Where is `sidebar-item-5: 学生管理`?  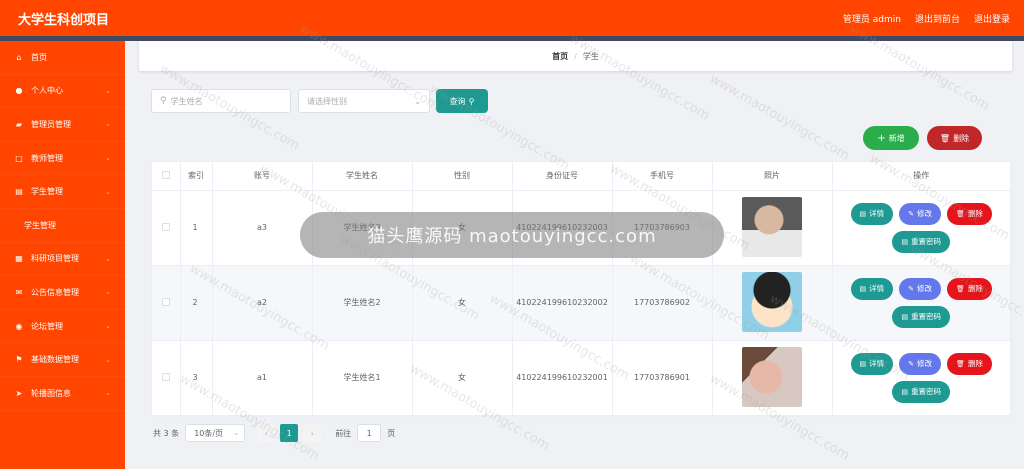 sidebar-item-5: 学生管理 is located at coordinates (62, 226).